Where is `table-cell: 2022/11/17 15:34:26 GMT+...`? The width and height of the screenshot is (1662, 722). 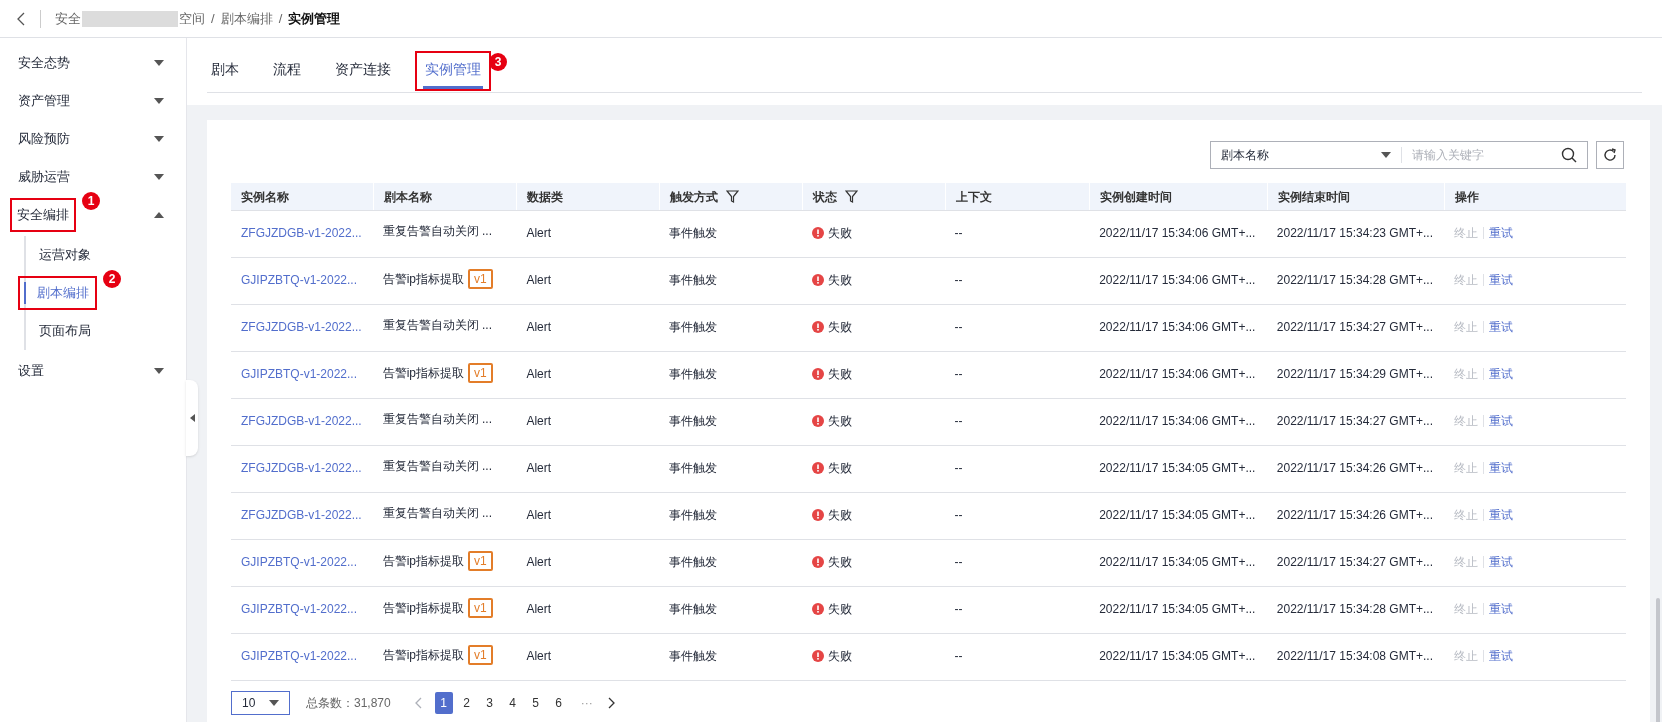
table-cell: 2022/11/17 15:34:26 GMT+... is located at coordinates (1354, 515).